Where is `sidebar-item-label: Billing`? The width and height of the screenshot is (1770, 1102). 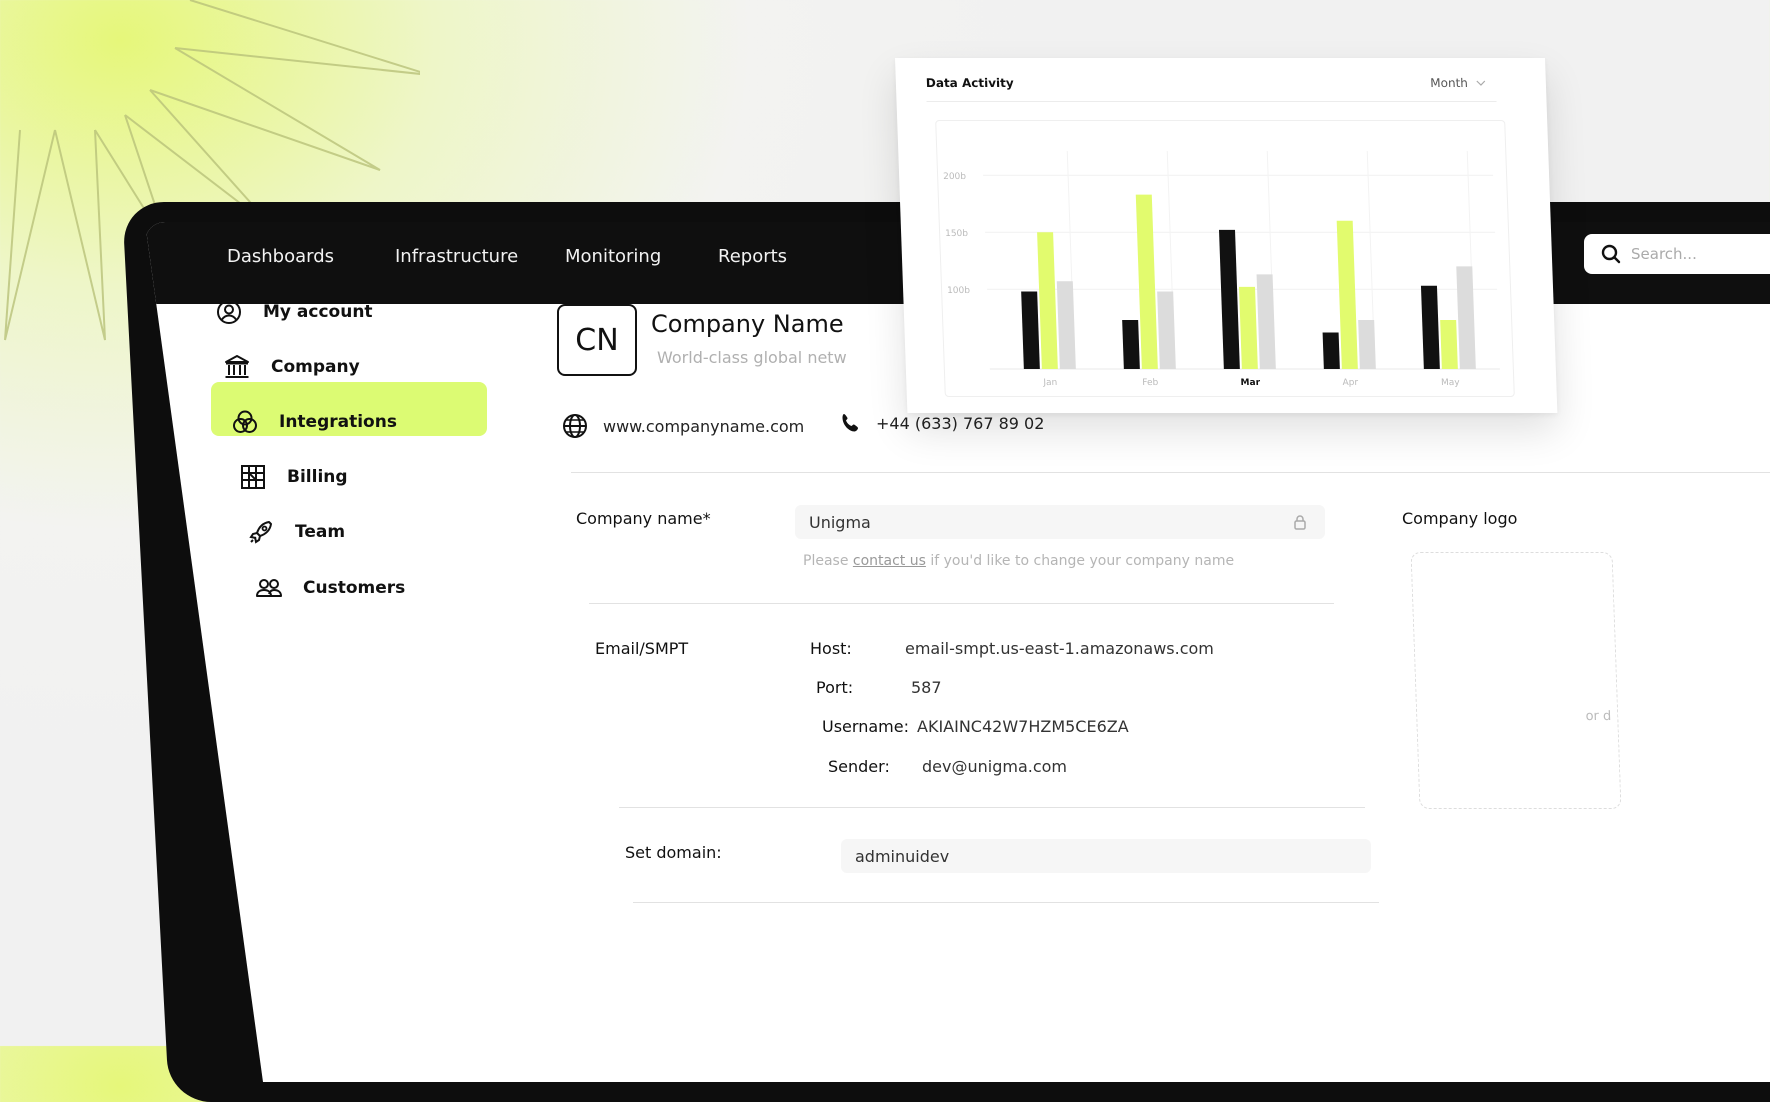
sidebar-item-label: Billing is located at coordinates (317, 477).